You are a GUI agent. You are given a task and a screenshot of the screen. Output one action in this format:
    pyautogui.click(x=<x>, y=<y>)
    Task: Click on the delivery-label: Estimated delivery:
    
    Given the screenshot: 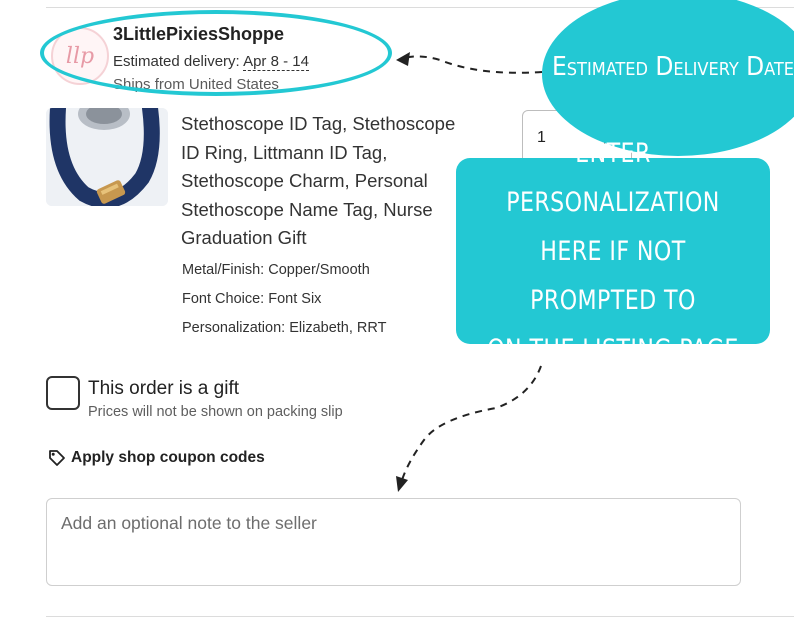 What is the action you would take?
    pyautogui.click(x=176, y=61)
    